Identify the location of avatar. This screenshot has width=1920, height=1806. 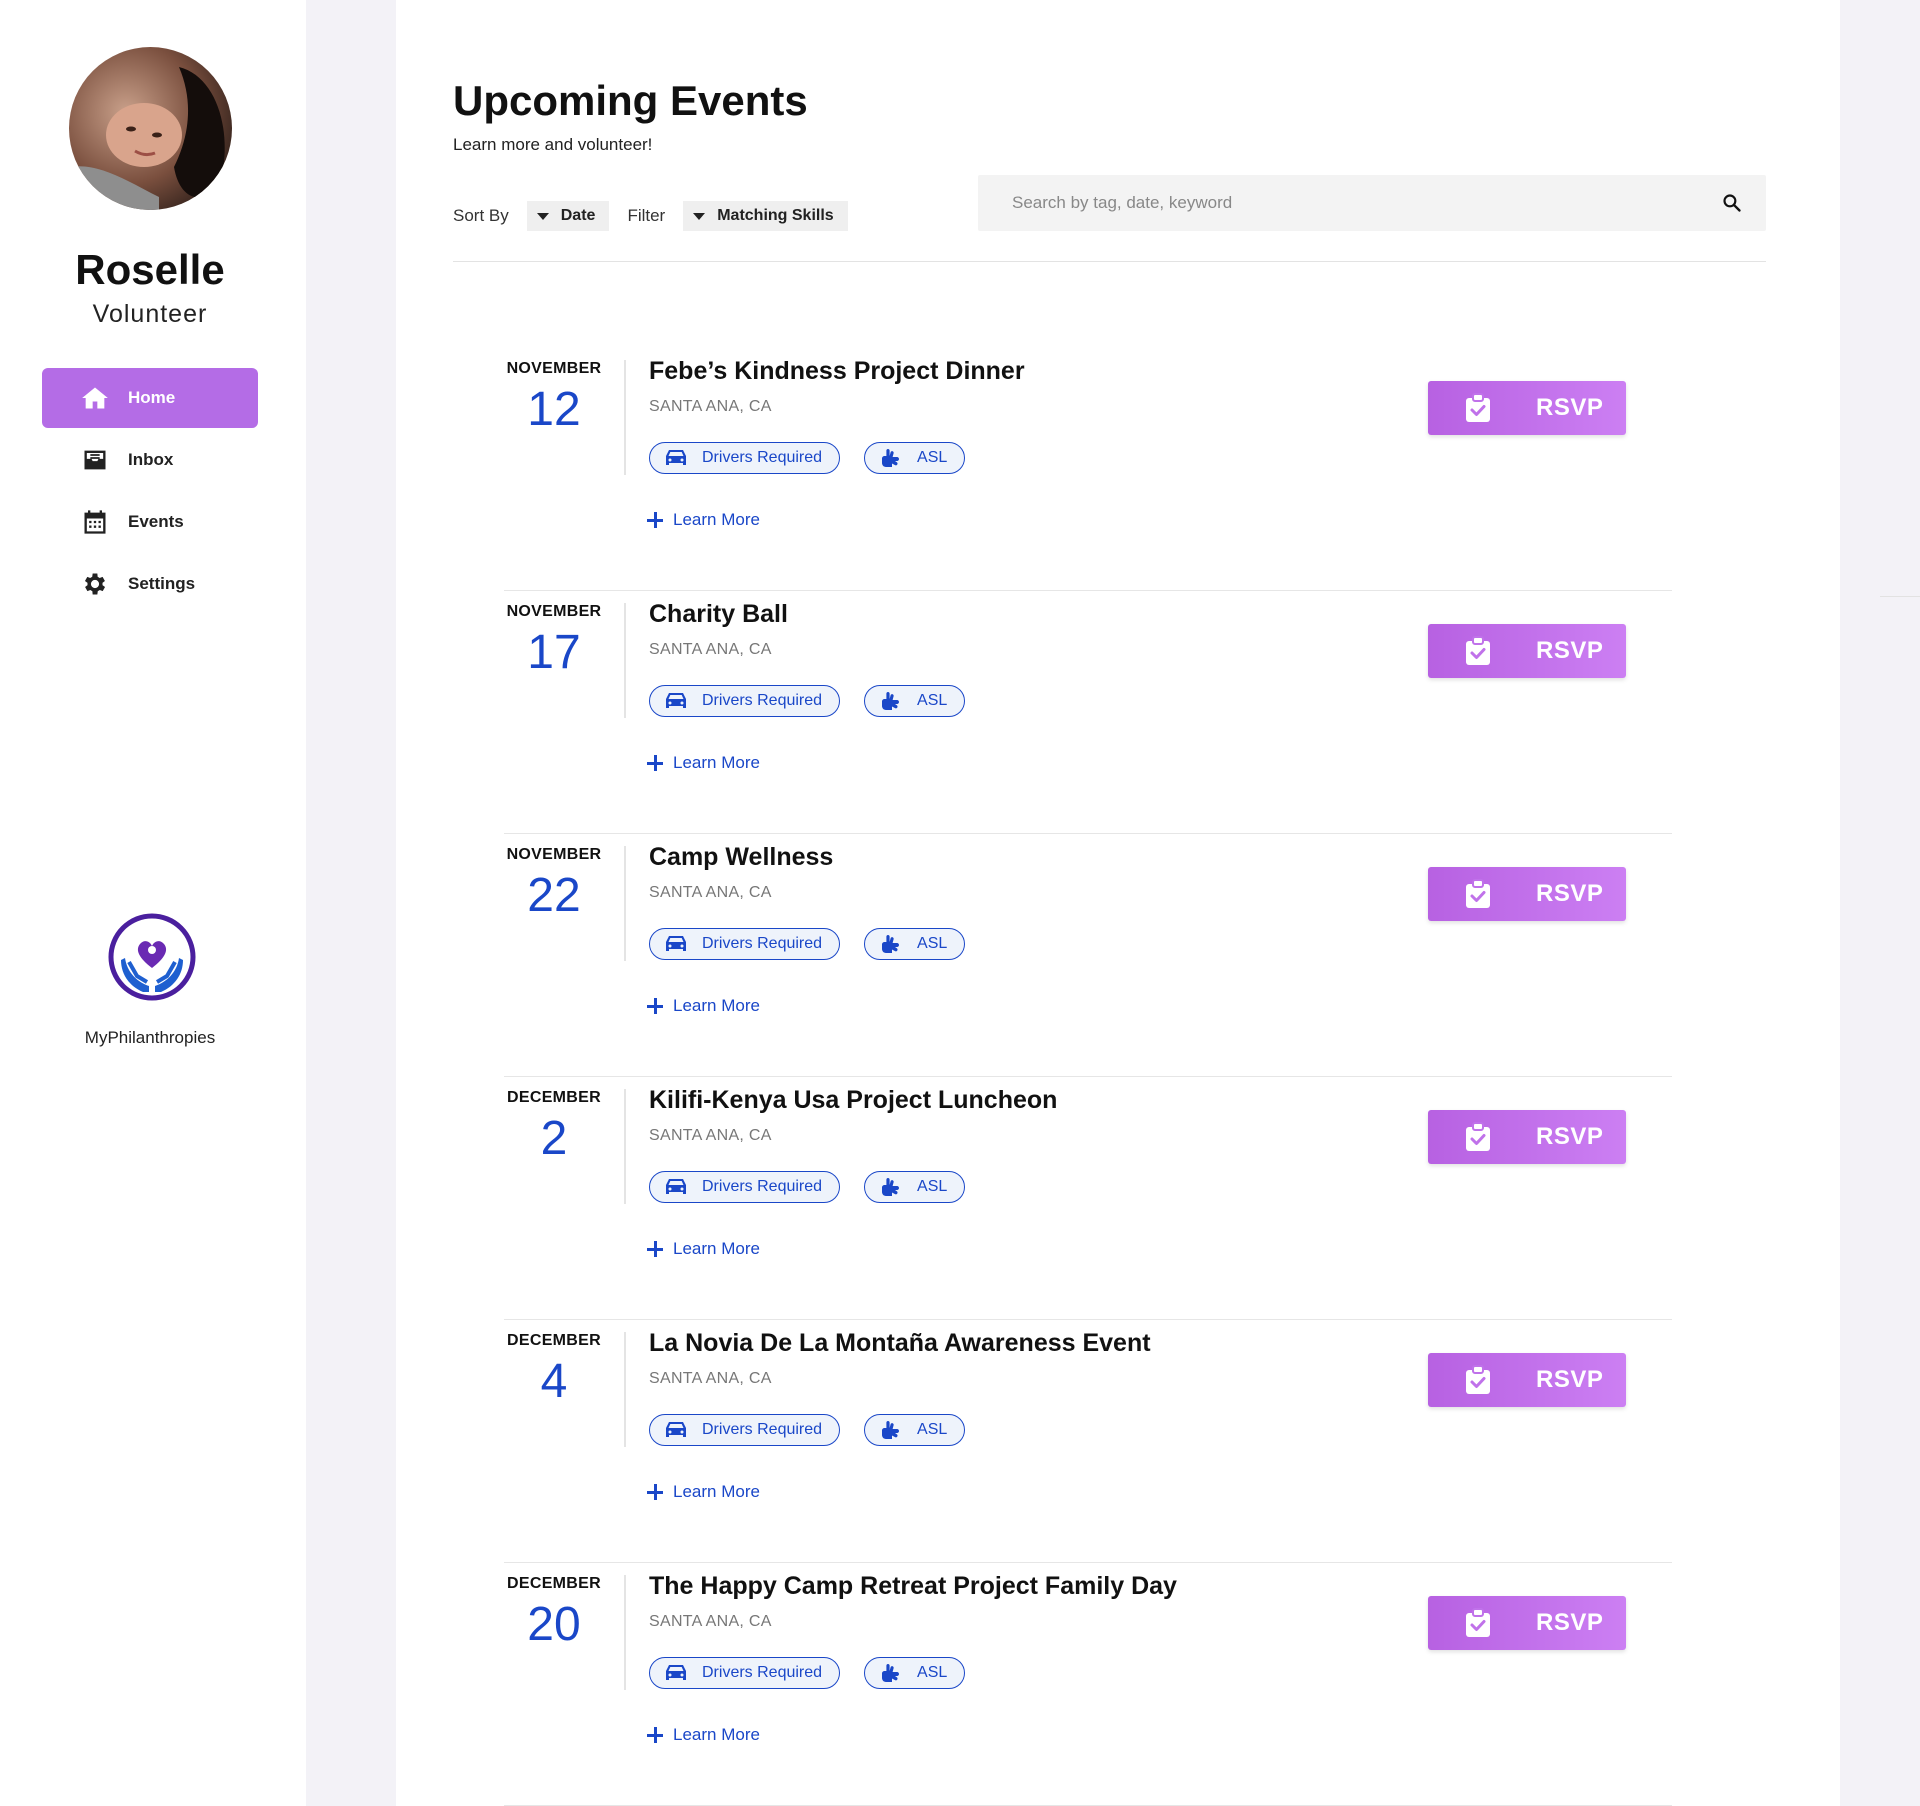
(150, 128).